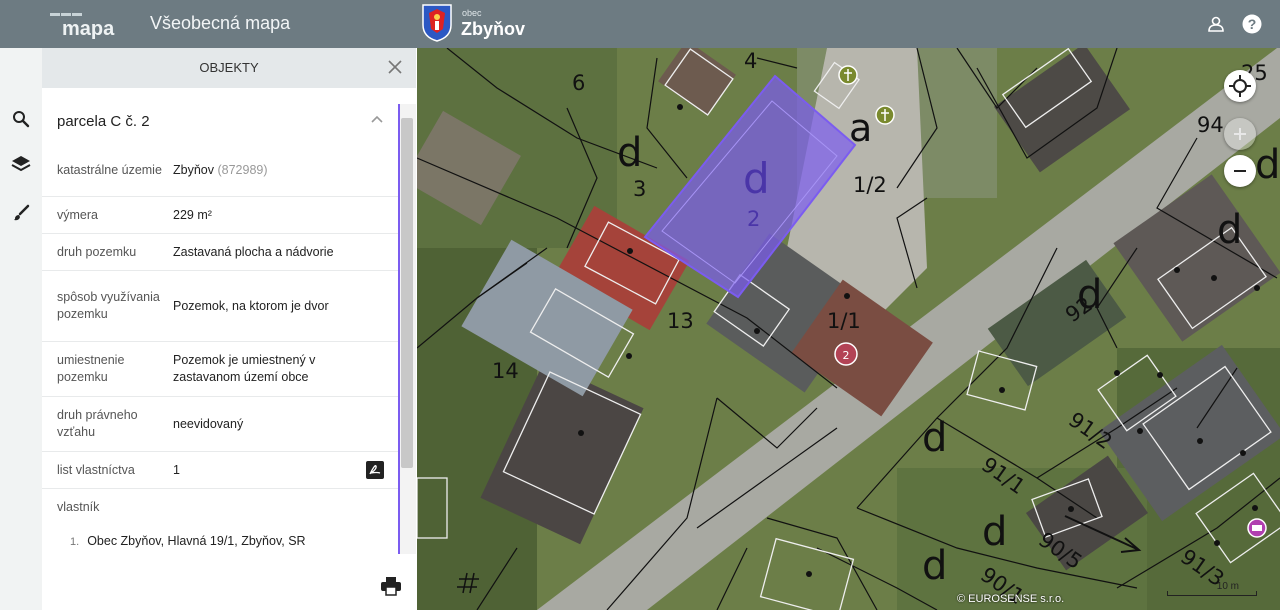 The width and height of the screenshot is (1280, 610). I want to click on attr-label: vlastník, so click(78, 506).